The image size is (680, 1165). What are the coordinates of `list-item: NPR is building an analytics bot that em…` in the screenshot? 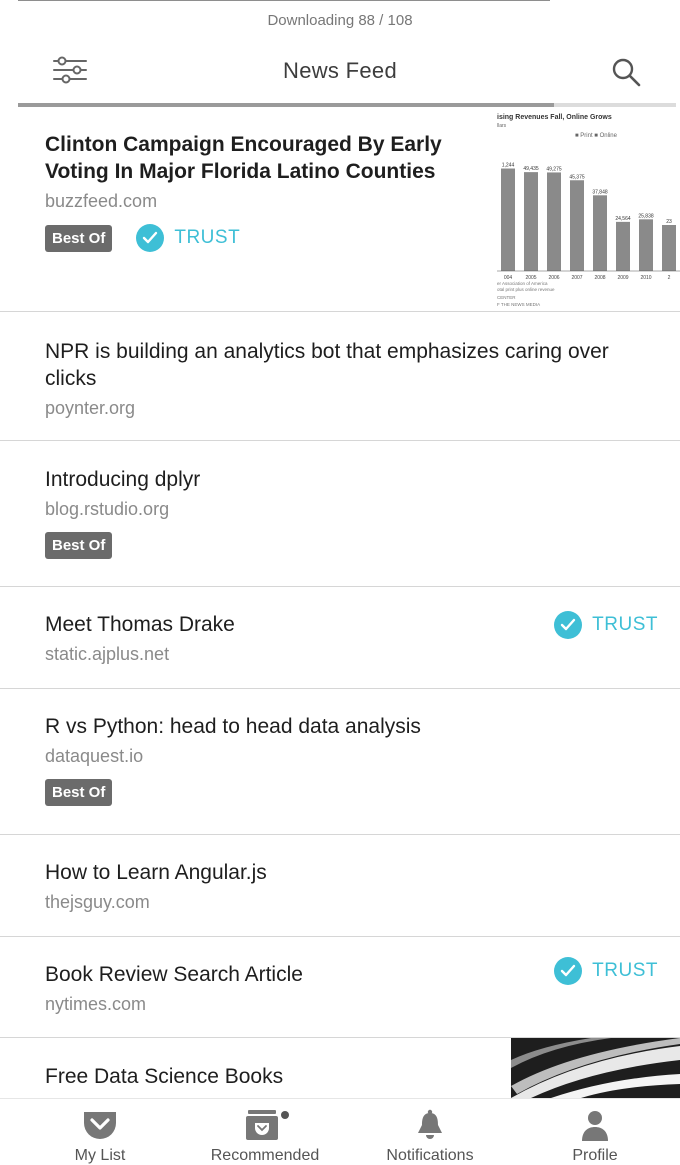 It's located at (340, 376).